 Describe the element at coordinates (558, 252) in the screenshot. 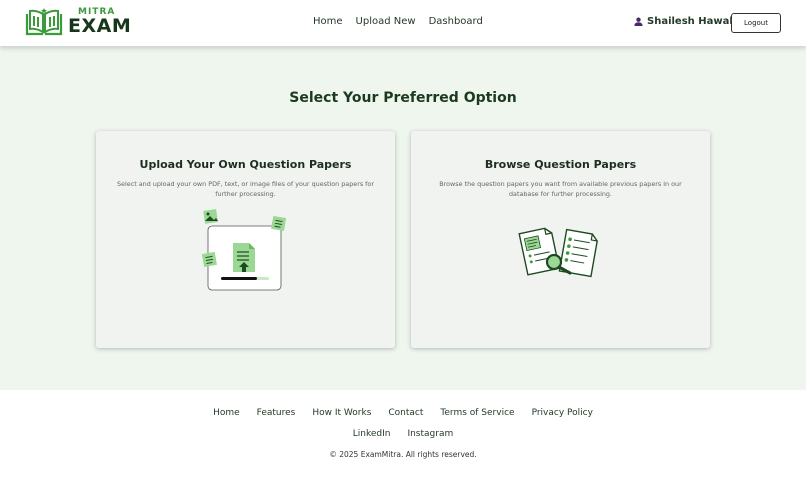

I see `browse-papers-icon` at that location.